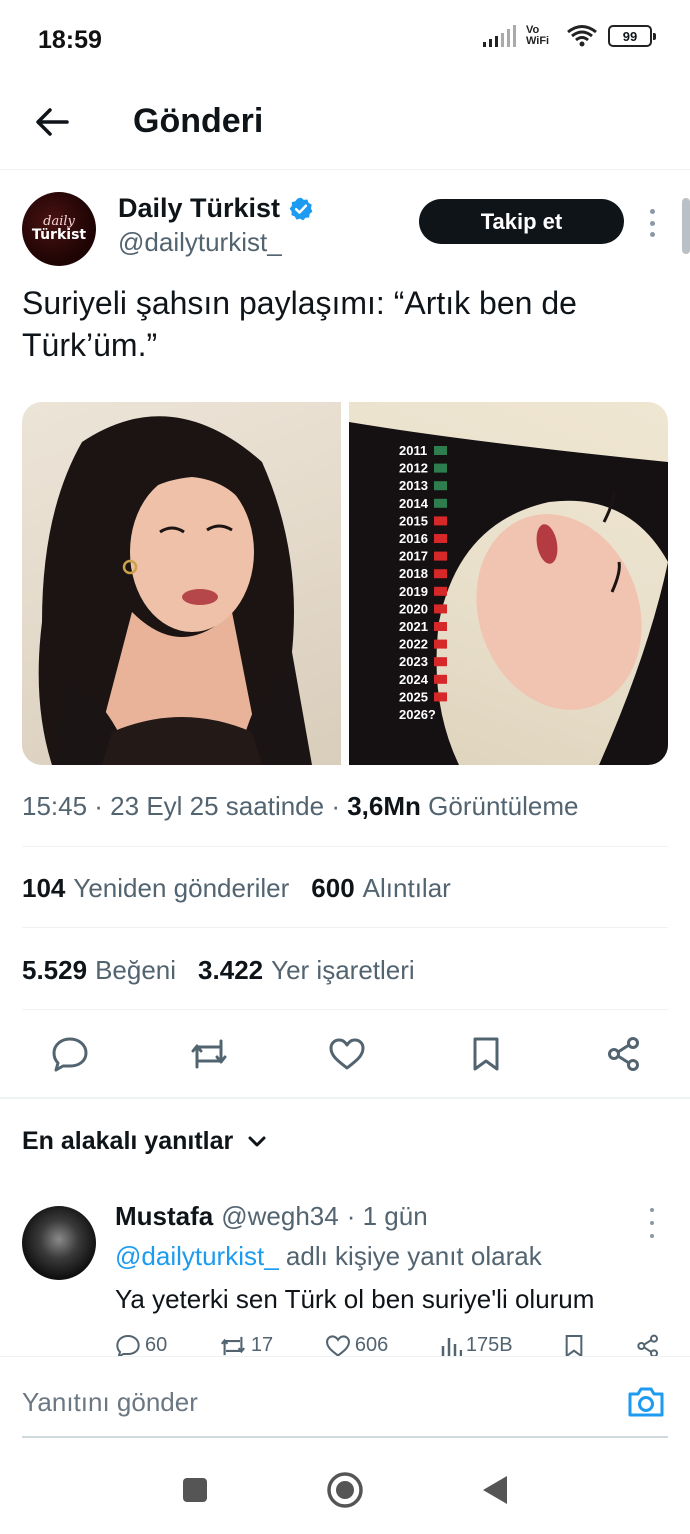 Image resolution: width=690 pixels, height=1534 pixels. Describe the element at coordinates (413, 468) in the screenshot. I see `year-label: 2012` at that location.